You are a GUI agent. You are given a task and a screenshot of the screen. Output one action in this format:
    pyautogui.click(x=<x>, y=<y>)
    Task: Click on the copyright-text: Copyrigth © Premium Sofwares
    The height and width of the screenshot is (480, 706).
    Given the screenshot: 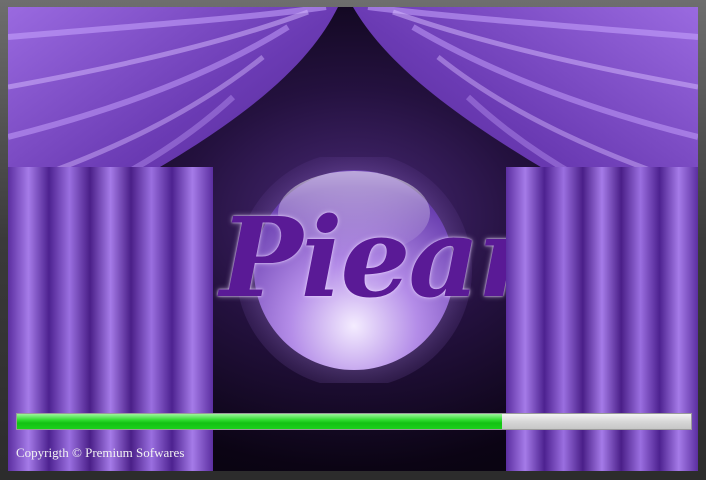 What is the action you would take?
    pyautogui.click(x=100, y=452)
    